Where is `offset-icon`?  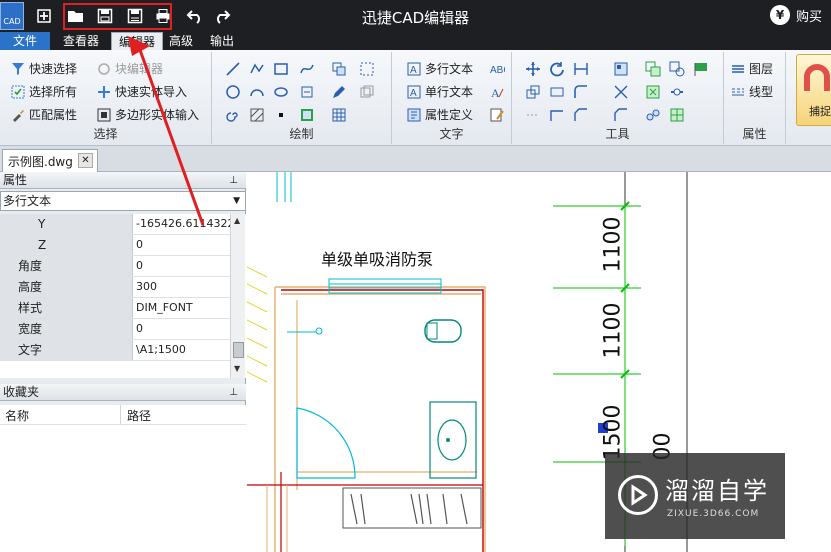 offset-icon is located at coordinates (533, 115).